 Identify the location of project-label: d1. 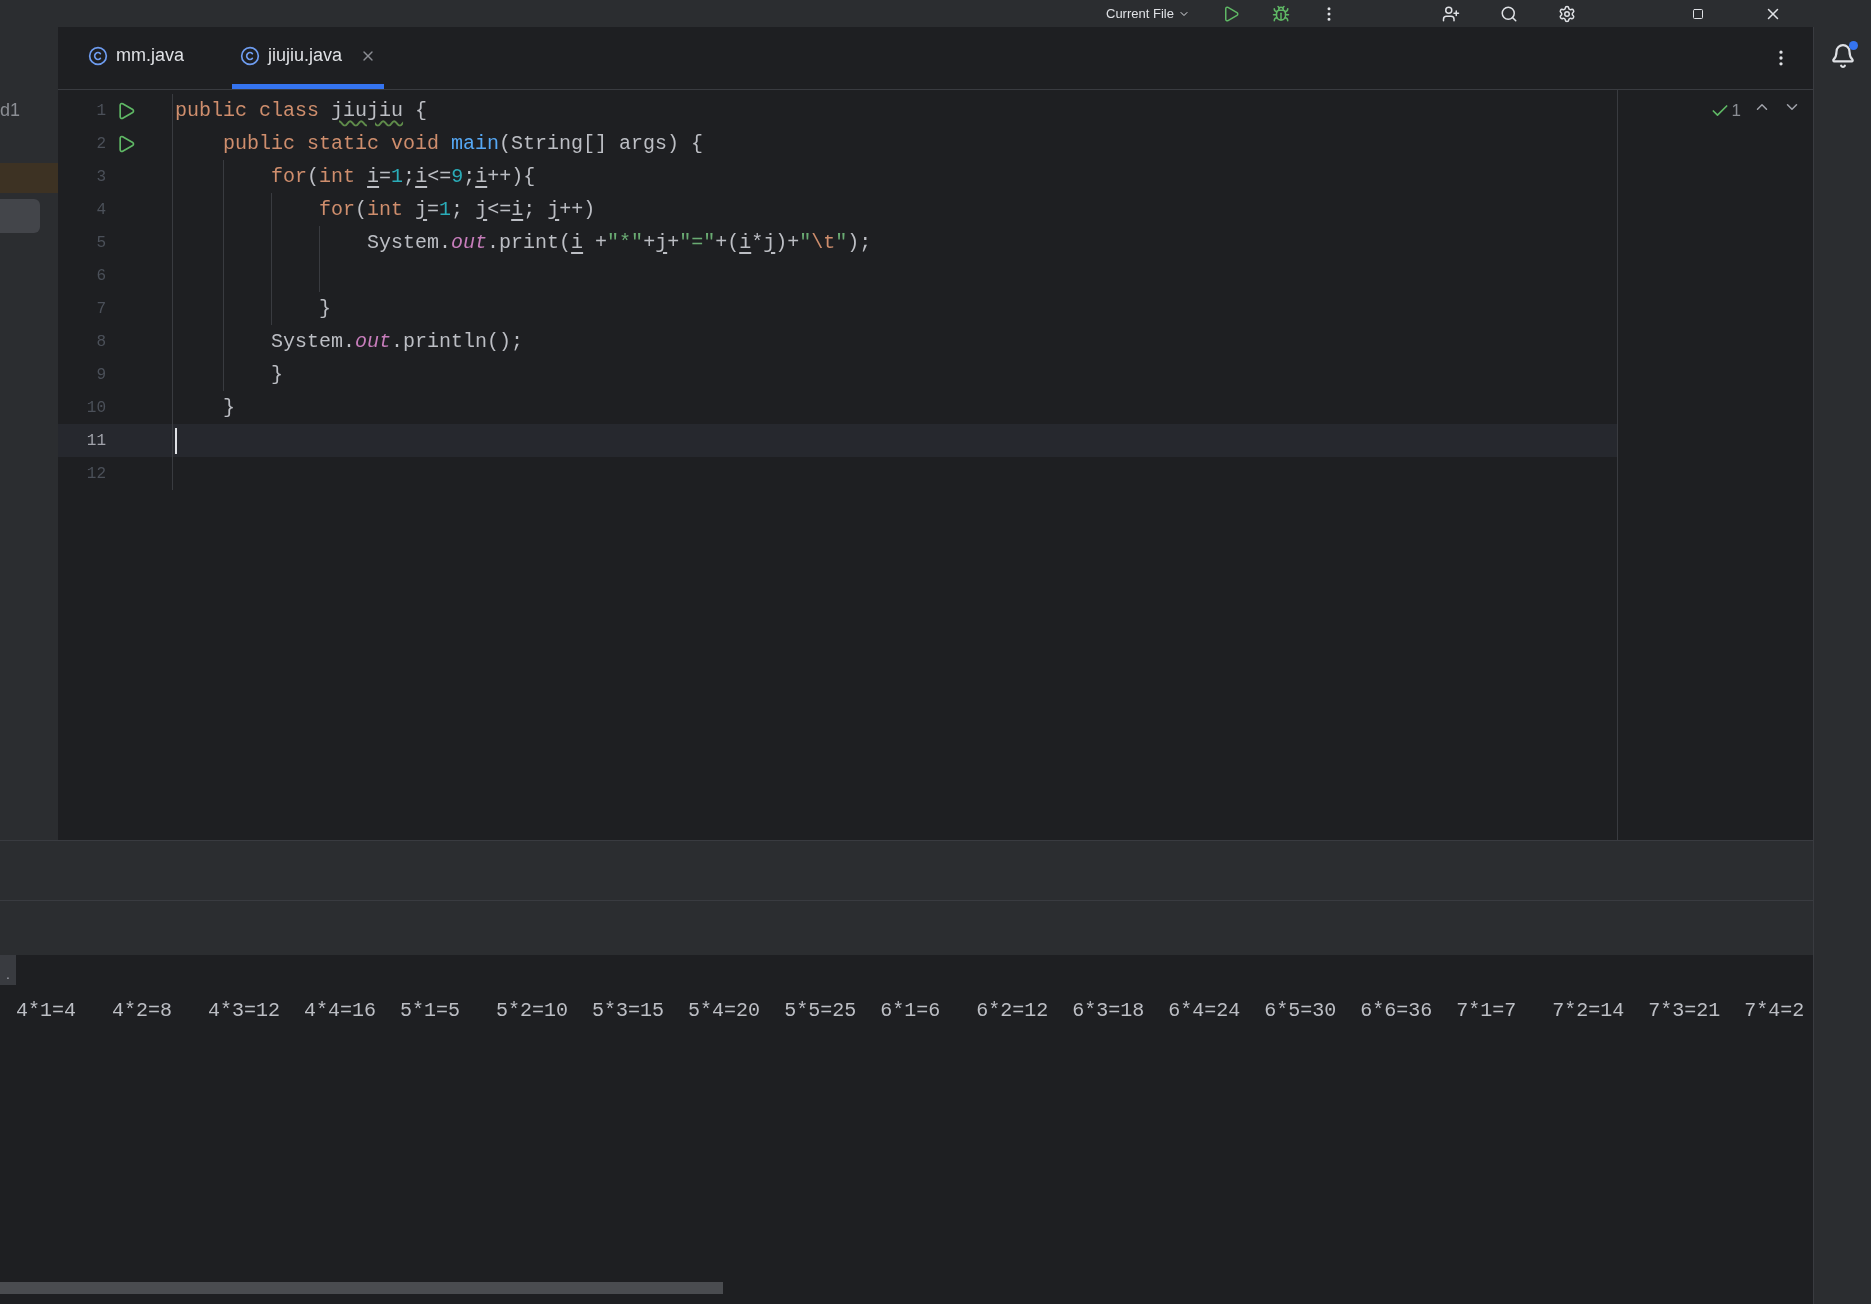
(11, 110).